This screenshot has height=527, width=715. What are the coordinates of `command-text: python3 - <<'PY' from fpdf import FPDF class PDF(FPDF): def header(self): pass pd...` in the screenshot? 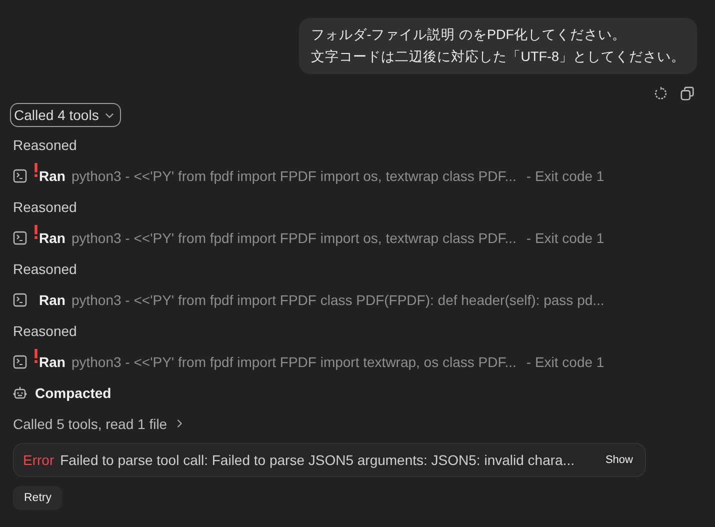 It's located at (337, 300).